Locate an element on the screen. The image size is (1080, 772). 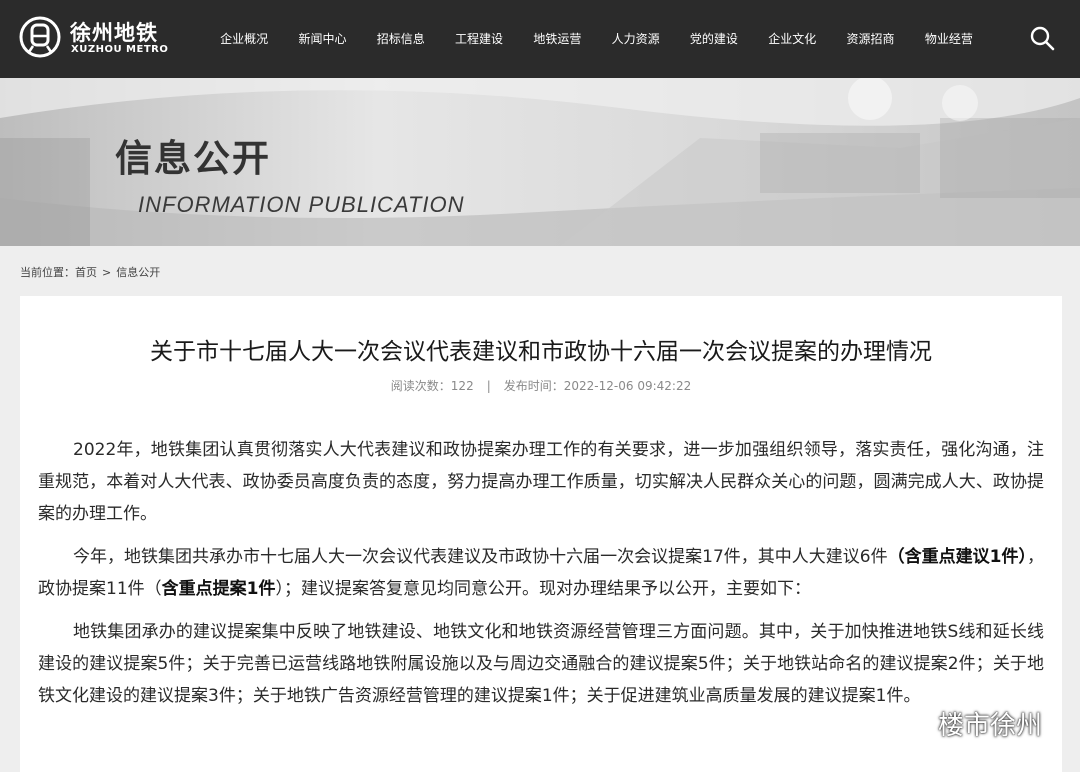
article-title: 关于市十七届人大一次会议代表建议和市政协十六届一次会议提案的办理情况 is located at coordinates (541, 352).